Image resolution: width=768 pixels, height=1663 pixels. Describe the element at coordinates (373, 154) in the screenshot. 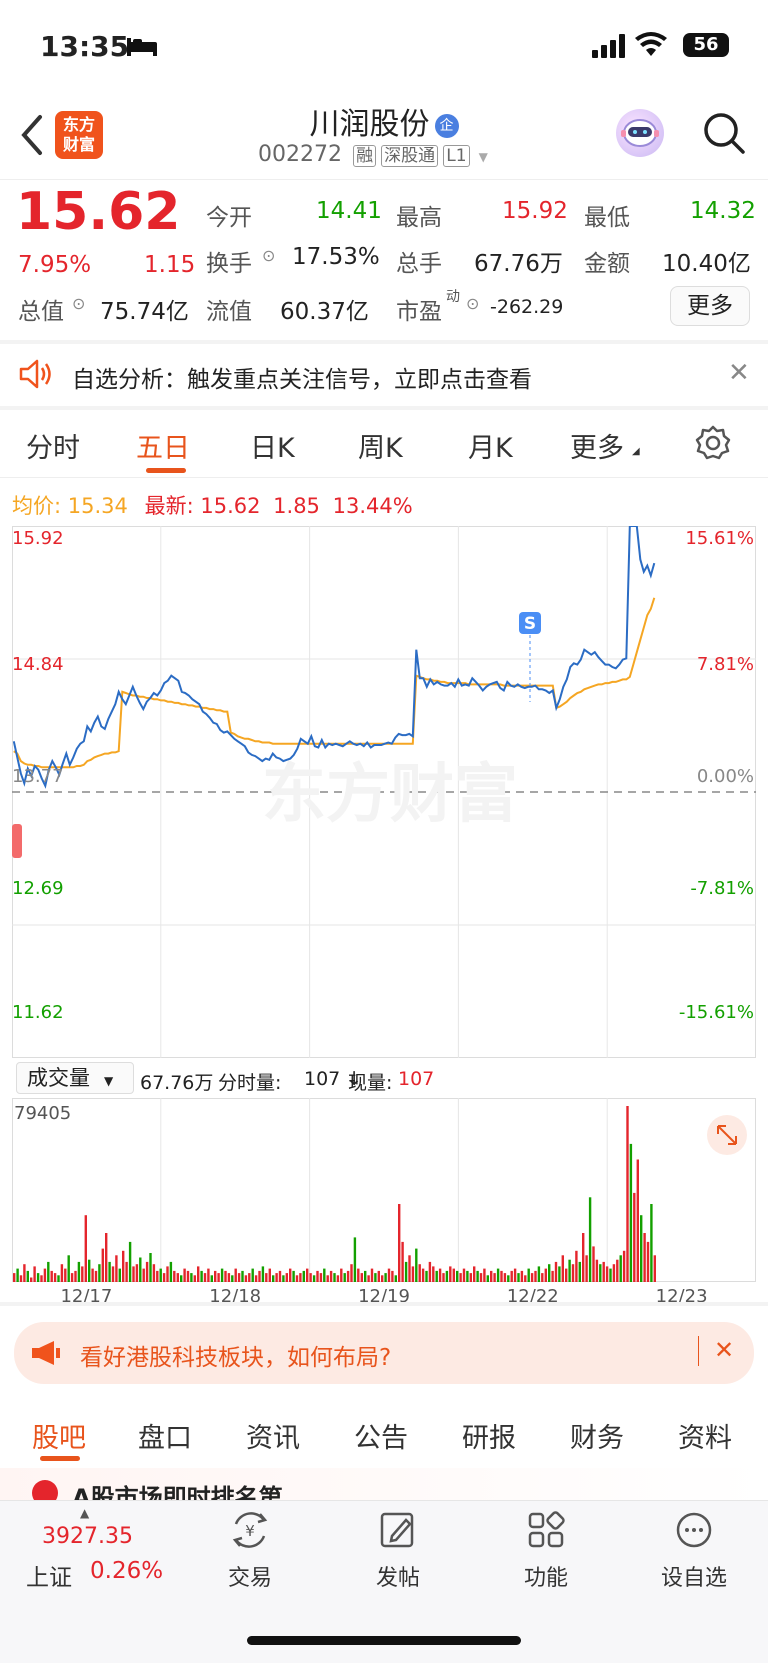

I see `stock-code-row: 002272 融 深股通 L1 ▼` at that location.